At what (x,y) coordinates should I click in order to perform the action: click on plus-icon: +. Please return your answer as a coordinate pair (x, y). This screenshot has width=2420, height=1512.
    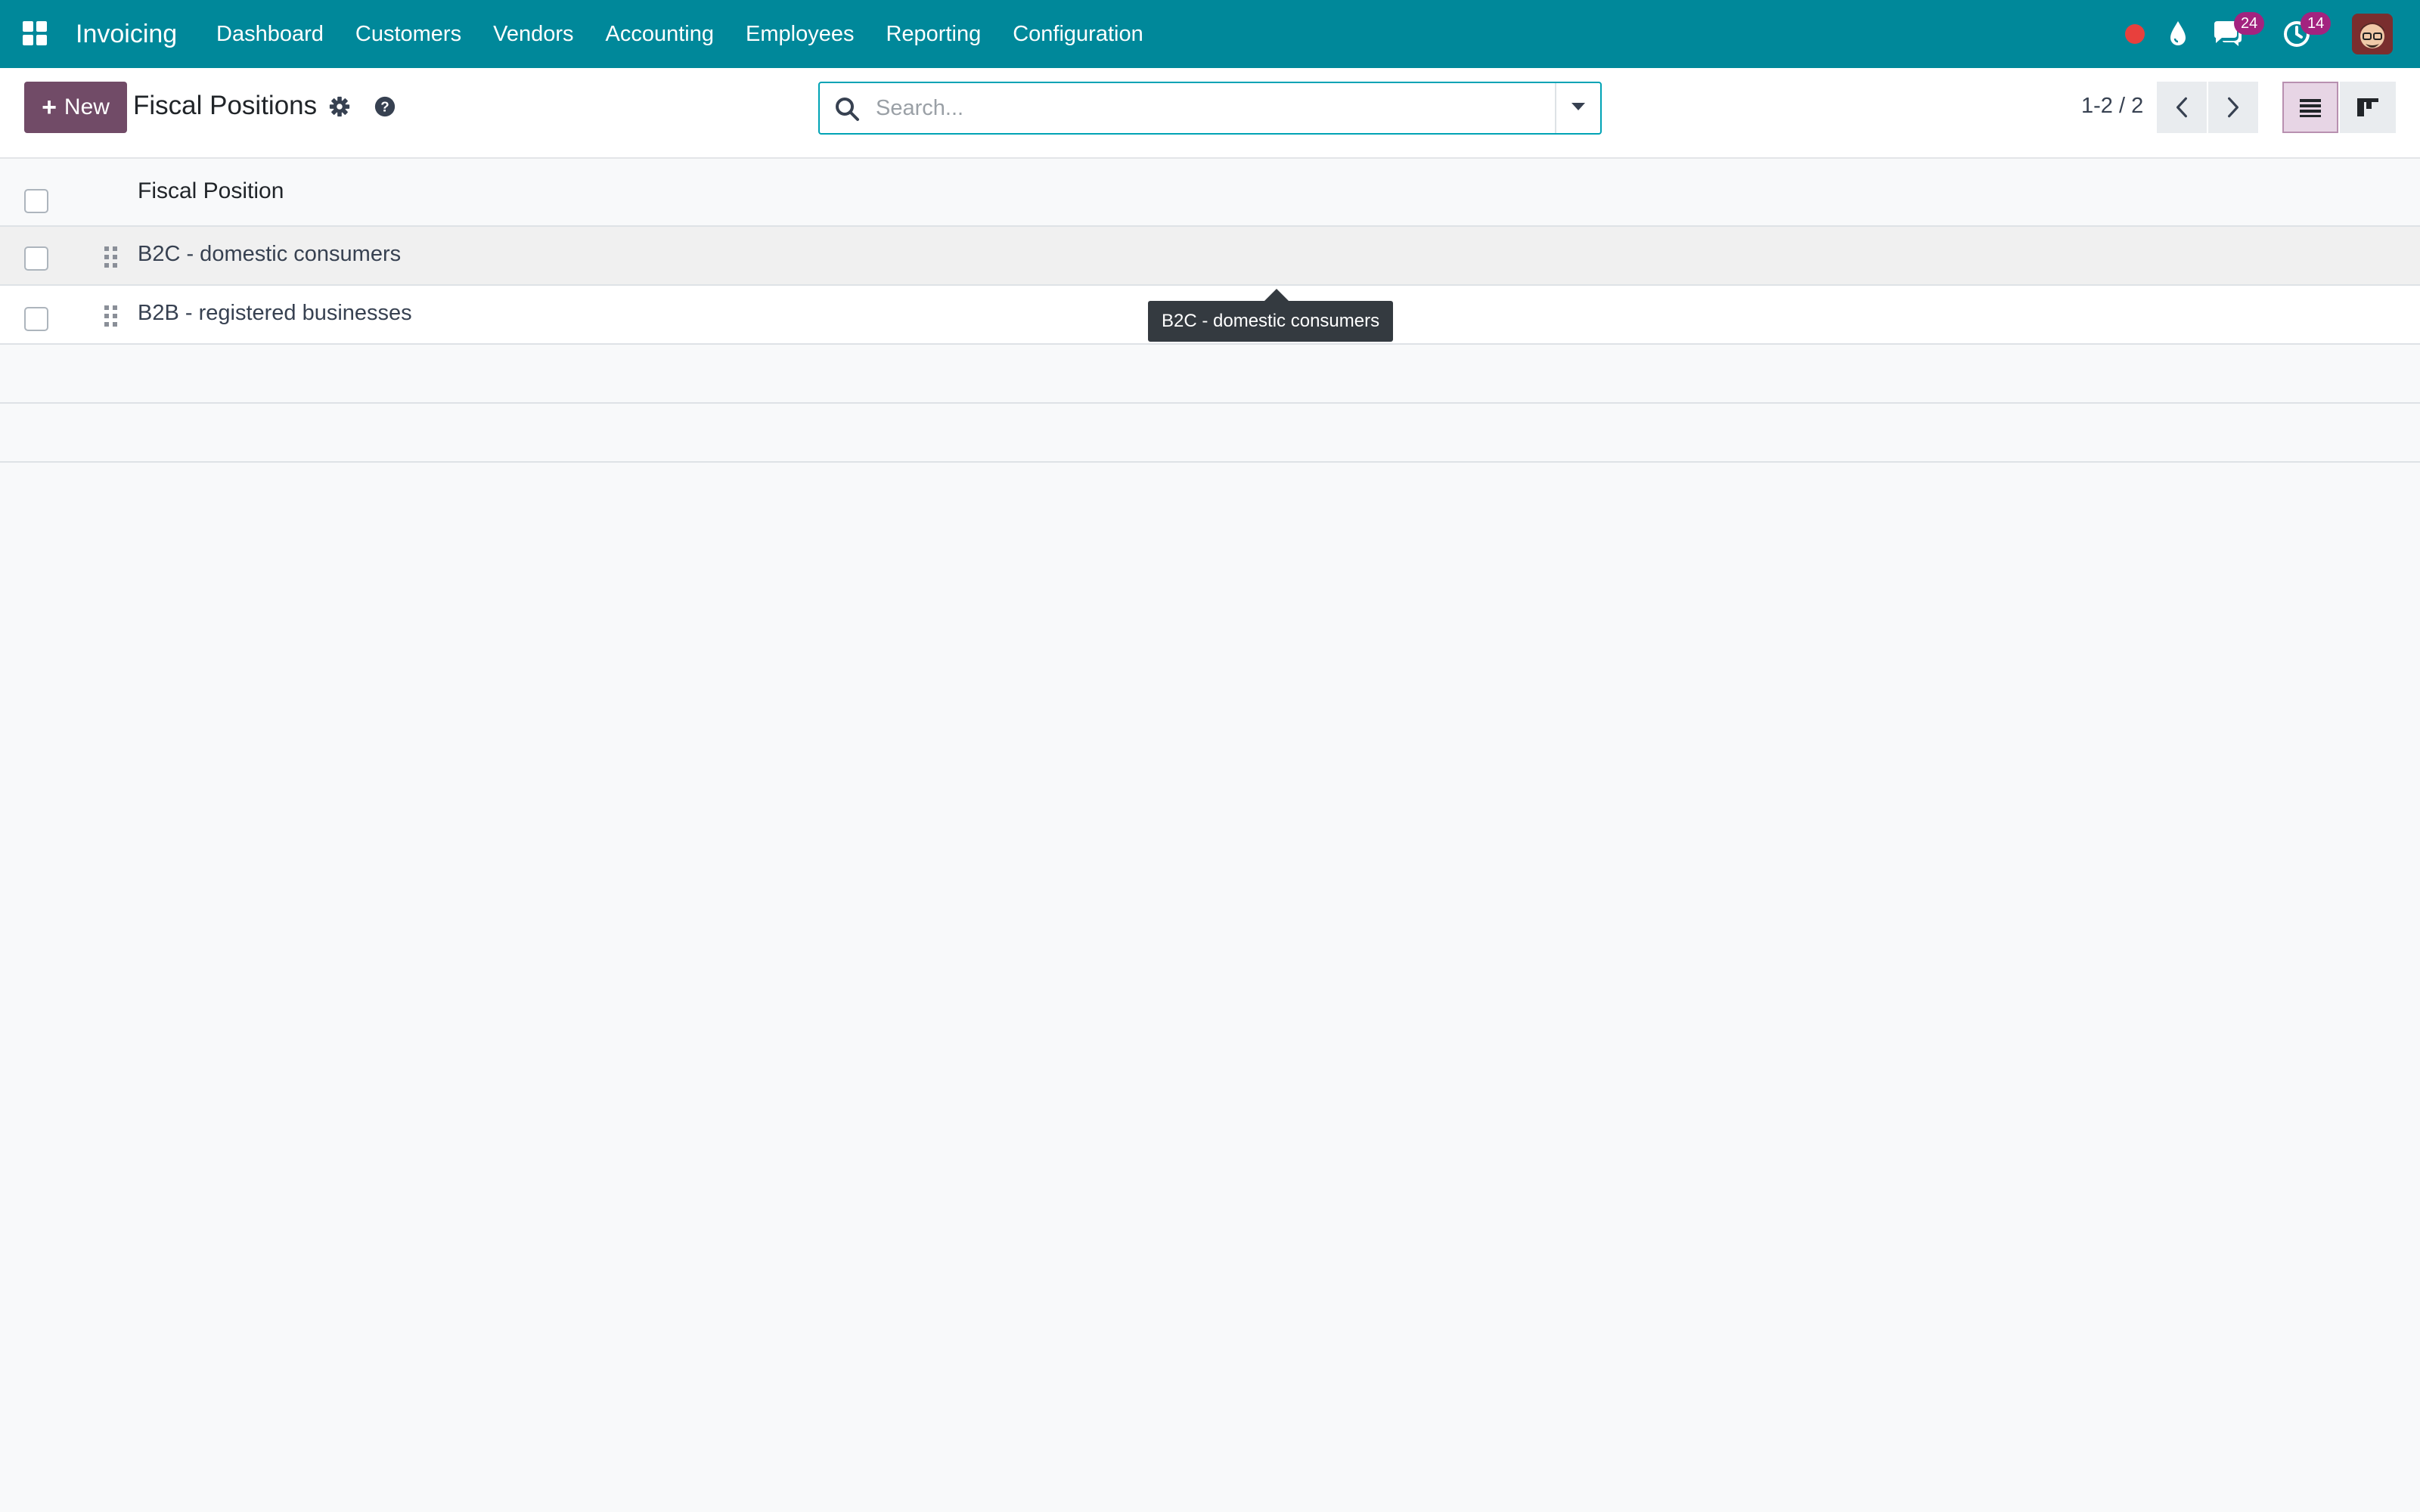
    Looking at the image, I should click on (49, 107).